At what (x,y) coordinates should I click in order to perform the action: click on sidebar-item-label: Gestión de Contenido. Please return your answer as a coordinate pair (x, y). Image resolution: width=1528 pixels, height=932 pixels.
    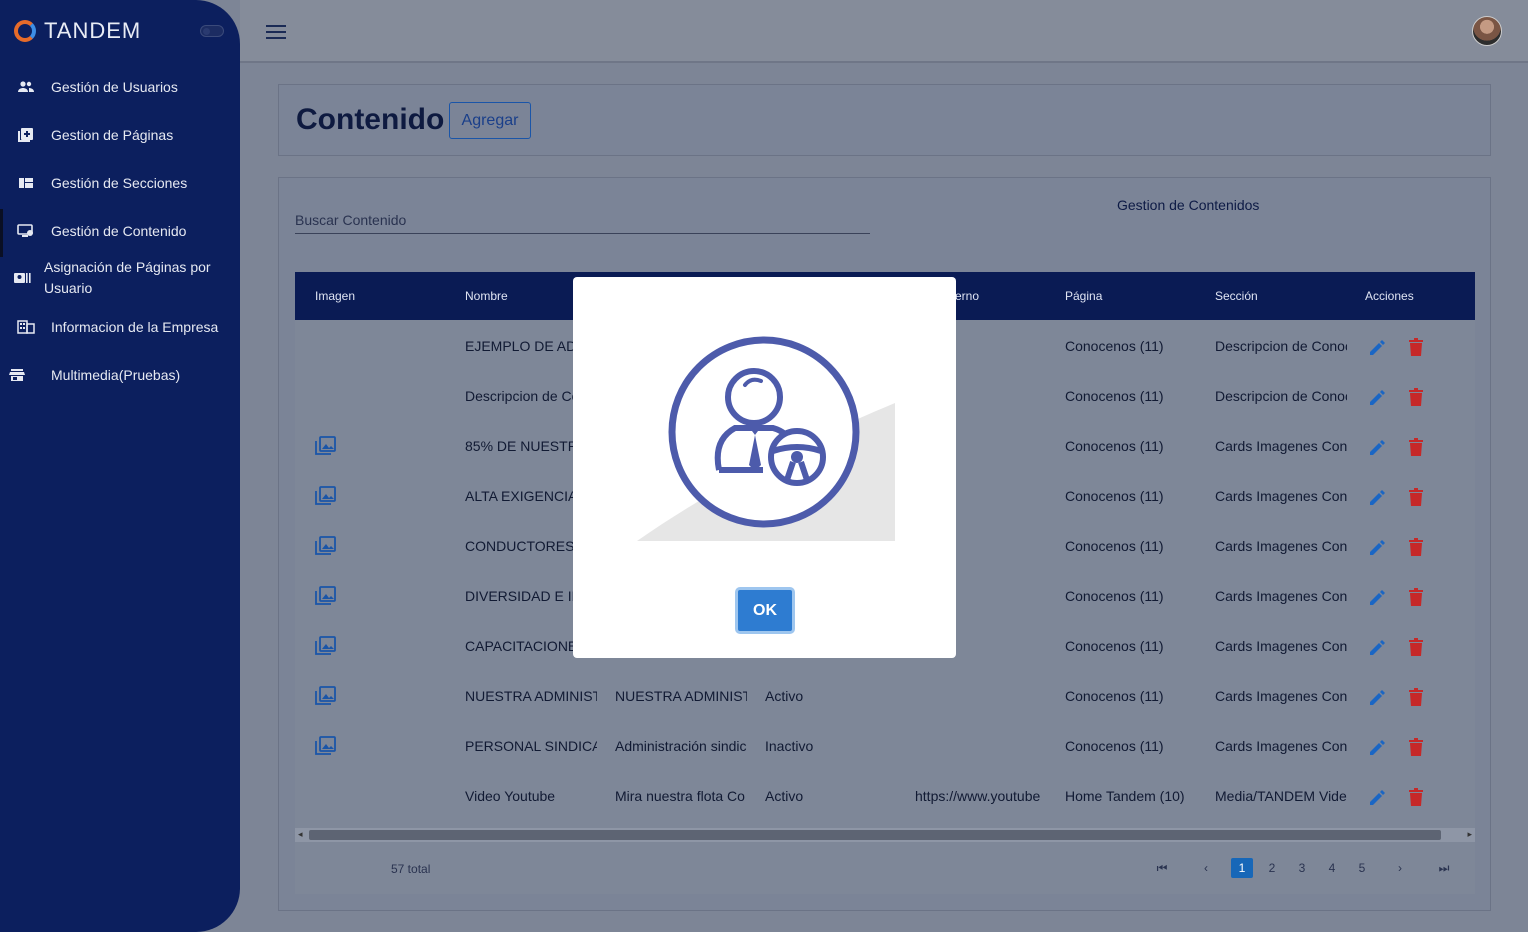
    Looking at the image, I should click on (119, 231).